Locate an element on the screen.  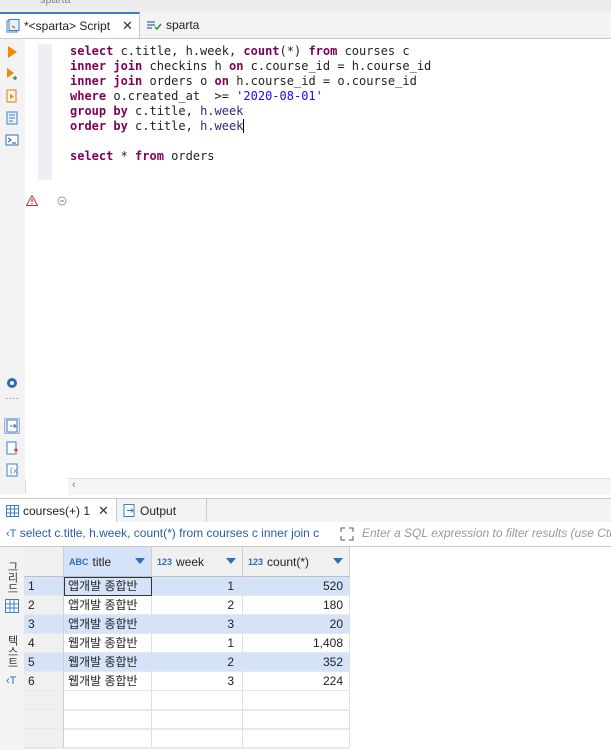
table-row: 6 웹개발 종합반 3 224 is located at coordinates (187, 681).